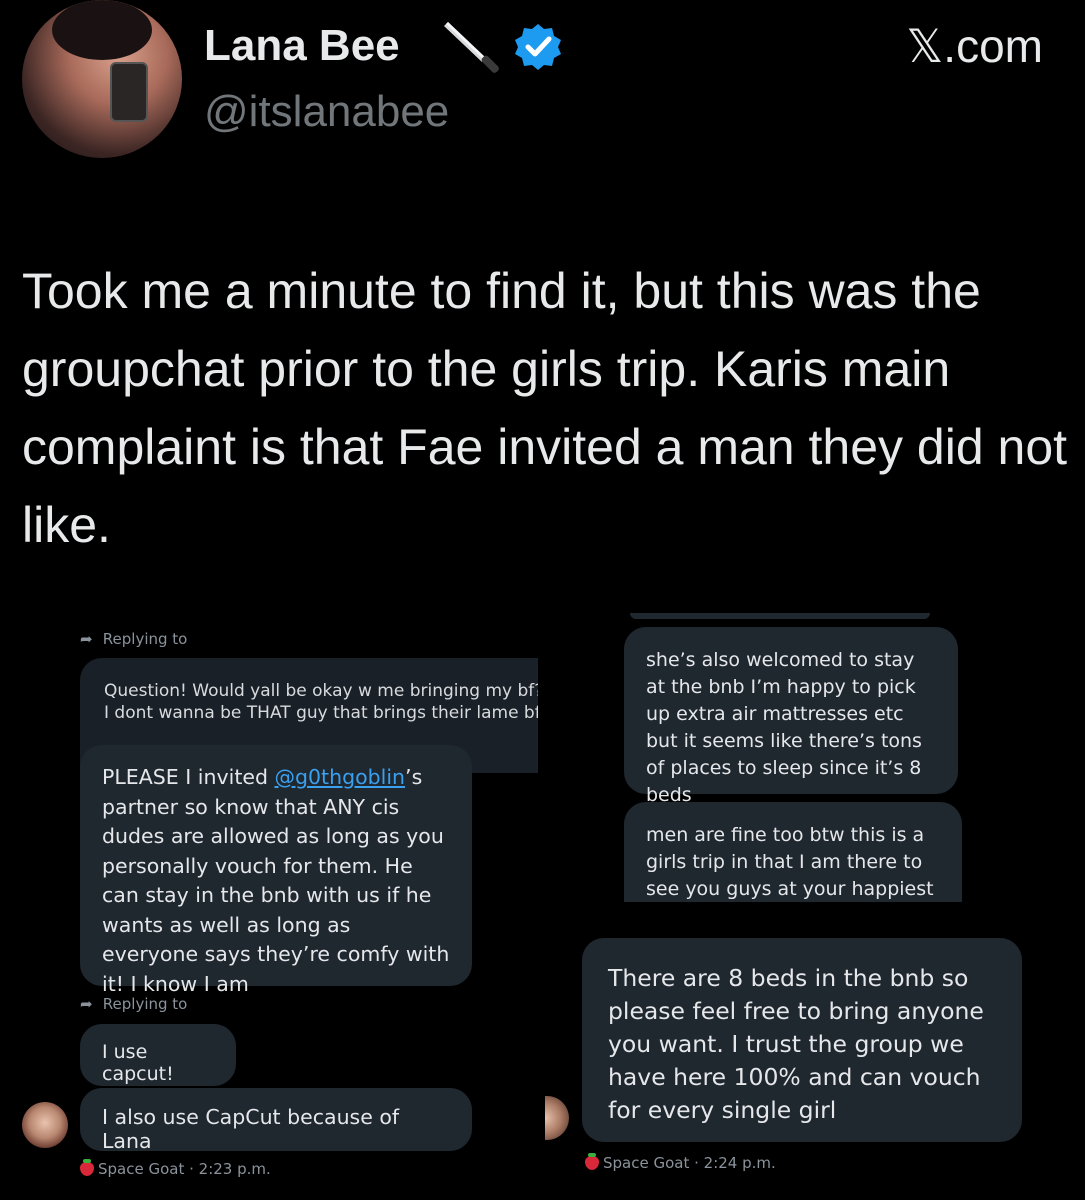  What do you see at coordinates (129, 92) in the screenshot?
I see `avatar-phone` at bounding box center [129, 92].